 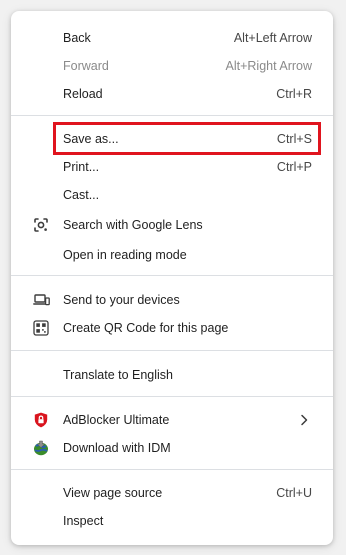 I want to click on menu-item-print: Print... Ctrl+P, so click(x=172, y=167).